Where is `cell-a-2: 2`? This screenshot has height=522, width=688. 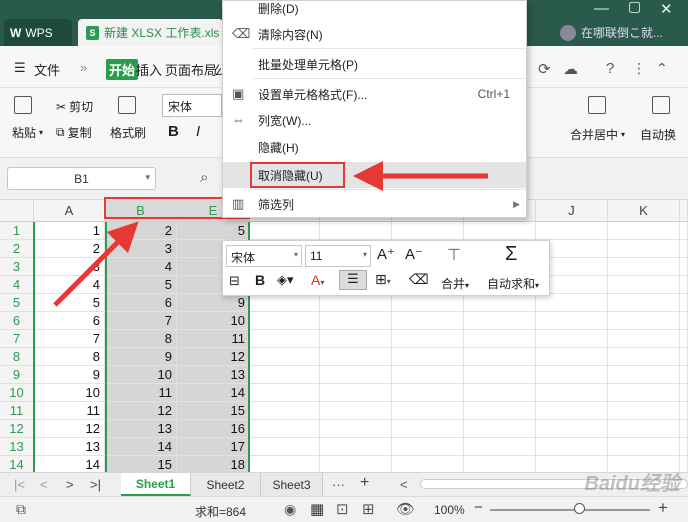 cell-a-2: 2 is located at coordinates (69, 249).